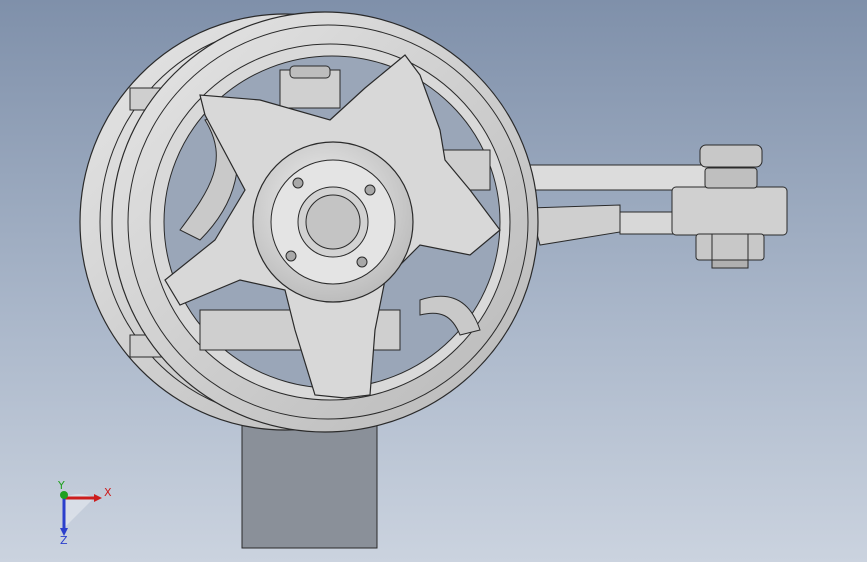 Image resolution: width=867 pixels, height=562 pixels. I want to click on coordinate-triad: X Y Z, so click(84, 512).